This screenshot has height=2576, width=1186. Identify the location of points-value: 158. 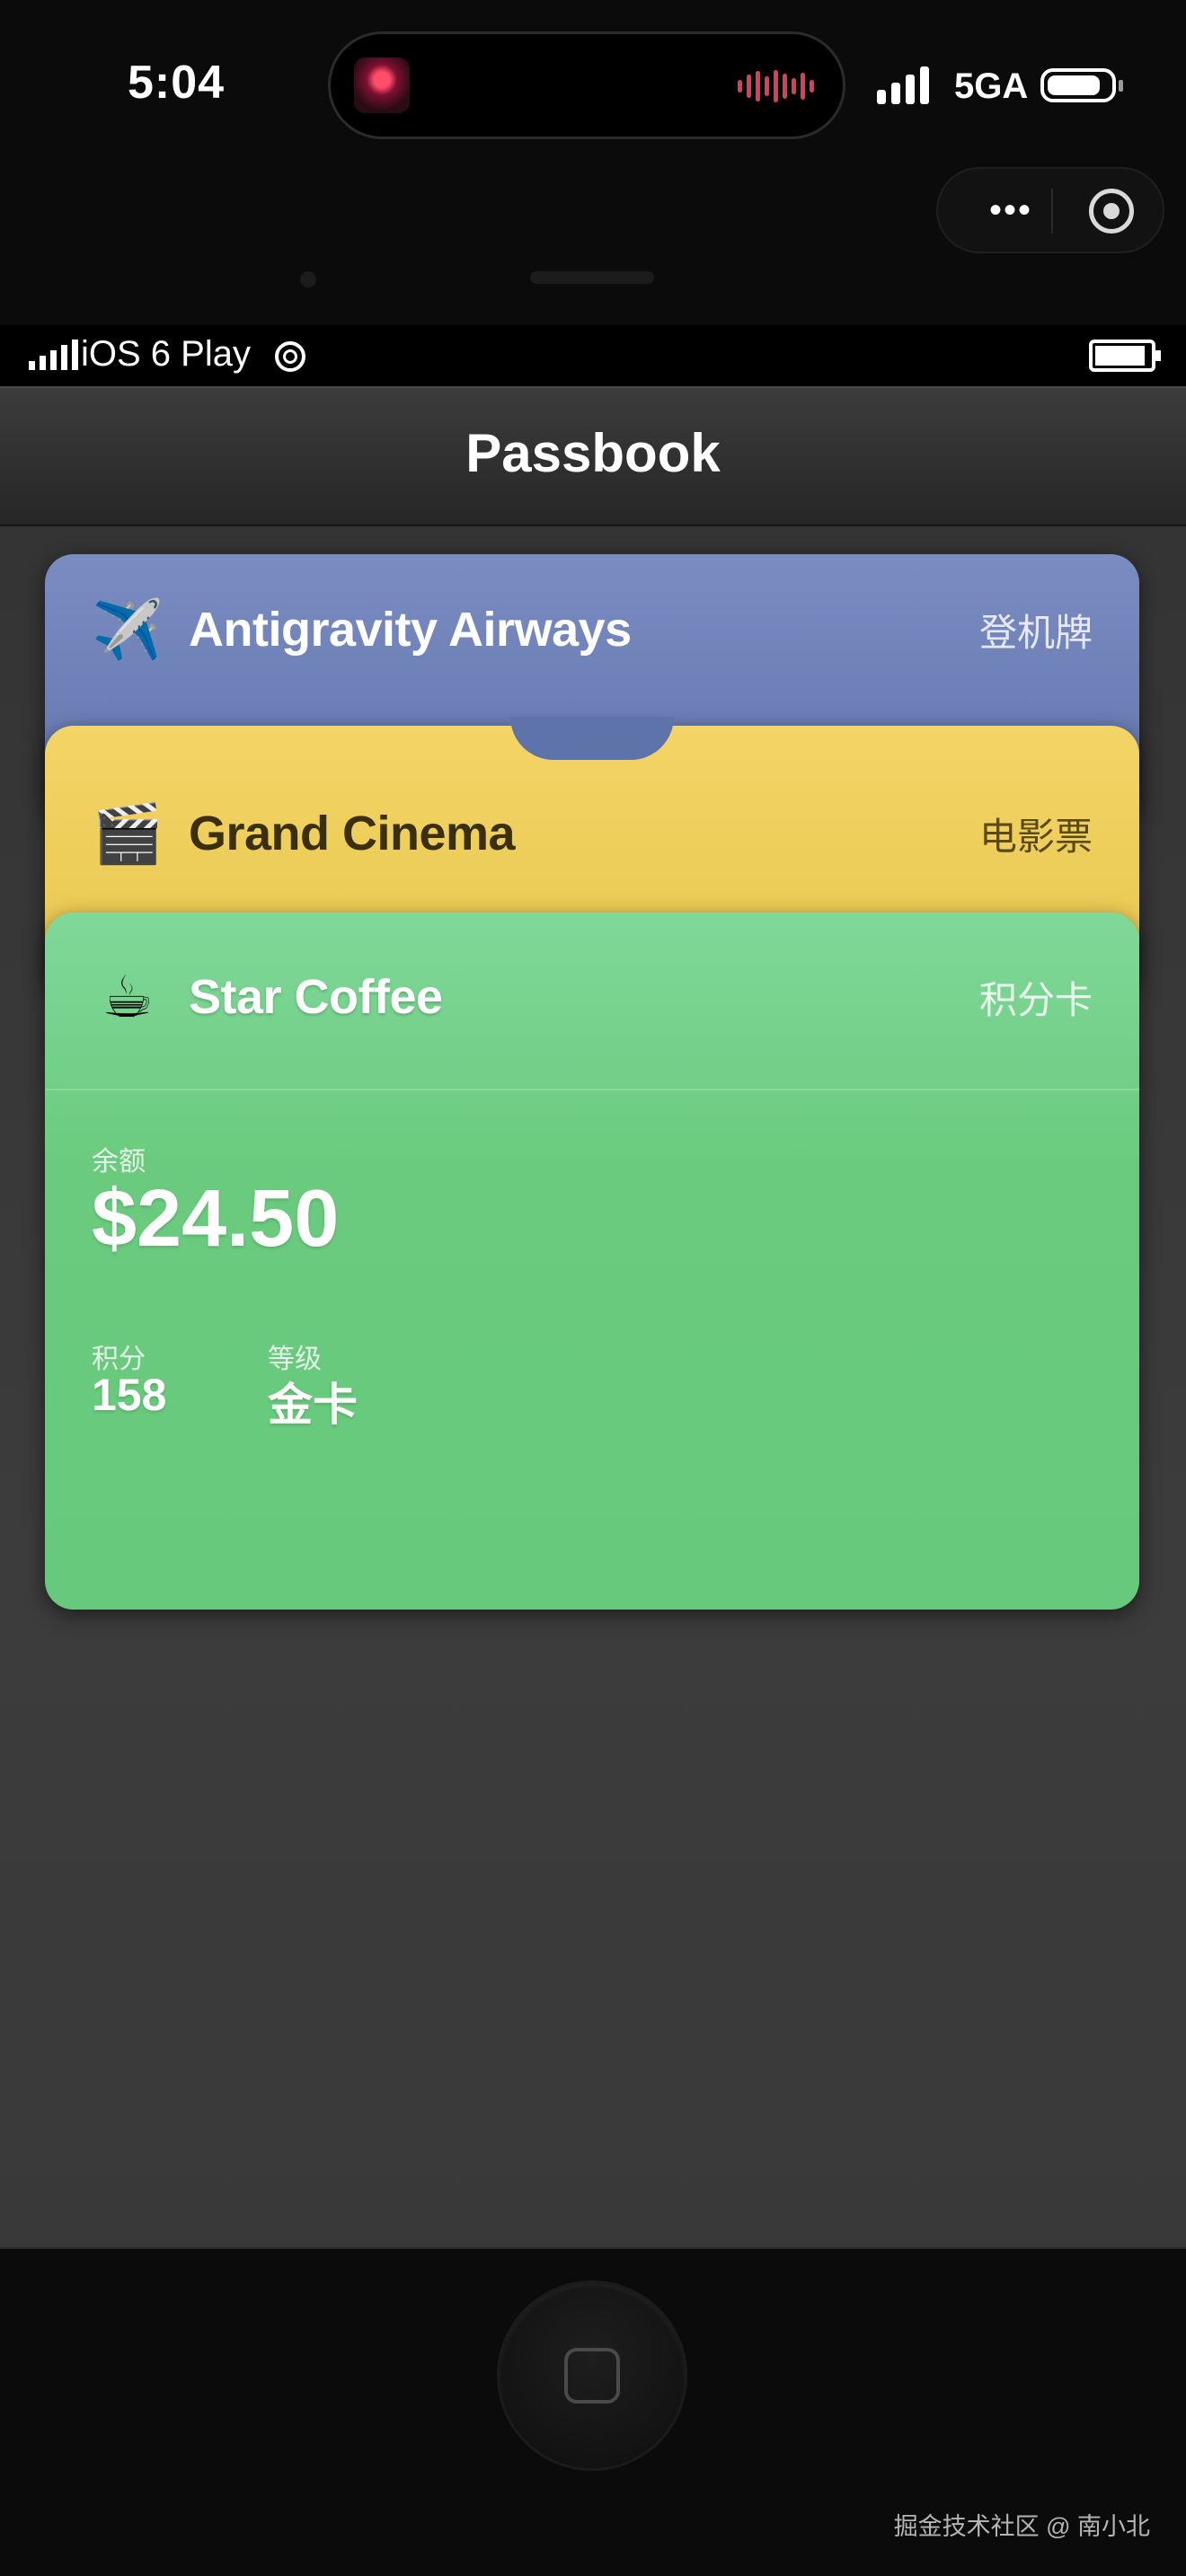
(129, 1395).